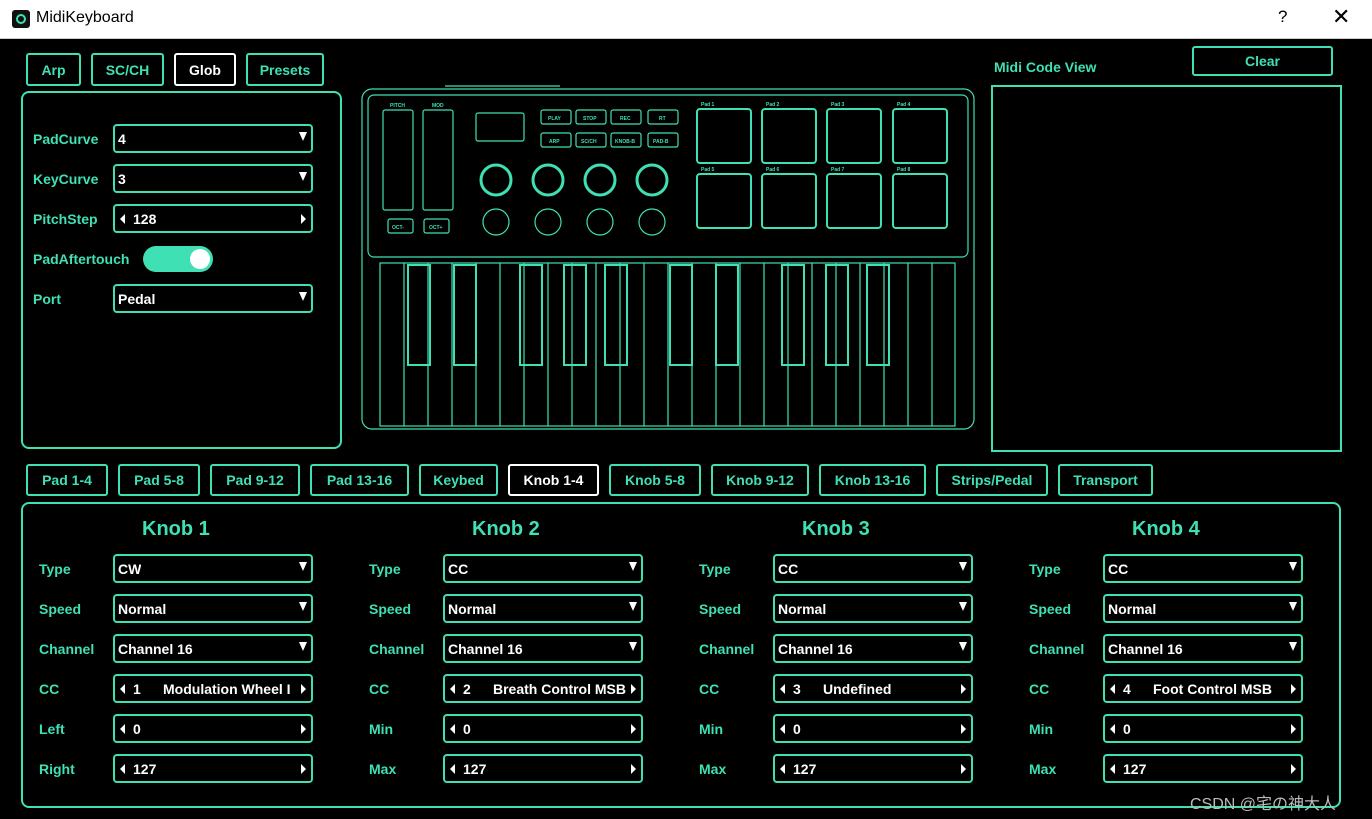 The width and height of the screenshot is (1372, 819). What do you see at coordinates (1050, 609) in the screenshot?
I see `knob-4-speed-label: Speed` at bounding box center [1050, 609].